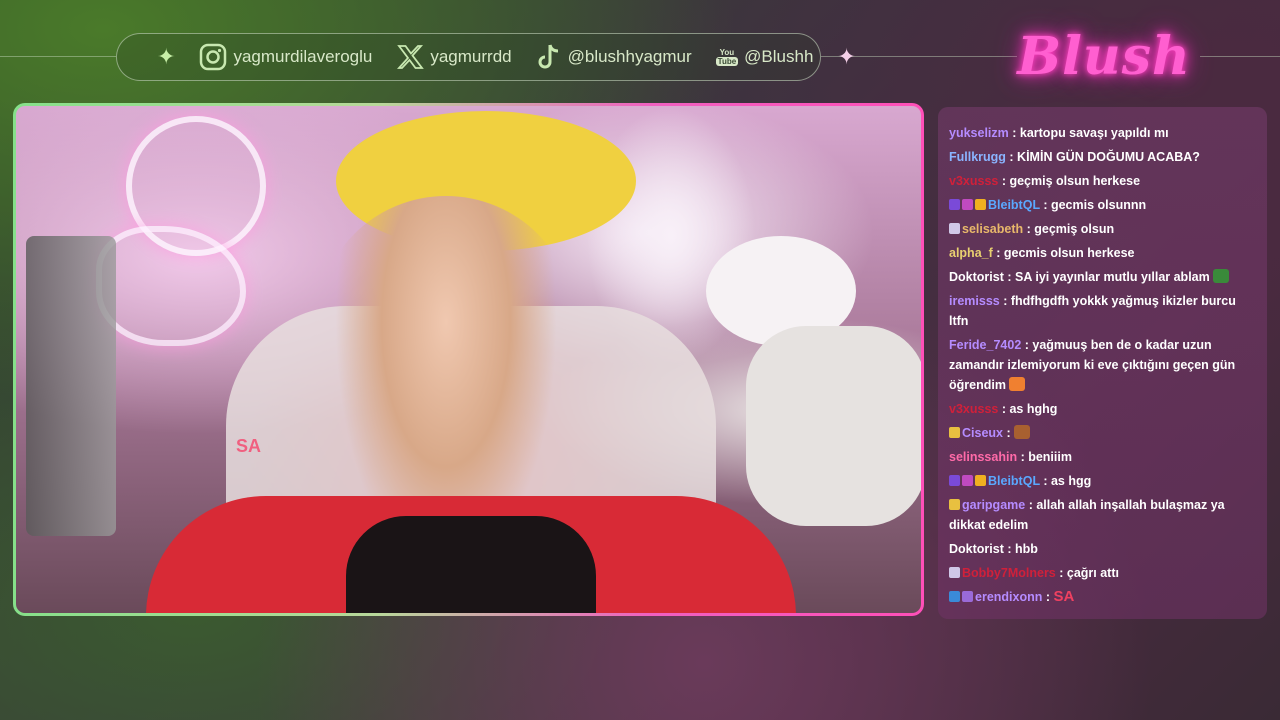  Describe the element at coordinates (727, 57) in the screenshot. I see `youtube-icon: You Tube` at that location.